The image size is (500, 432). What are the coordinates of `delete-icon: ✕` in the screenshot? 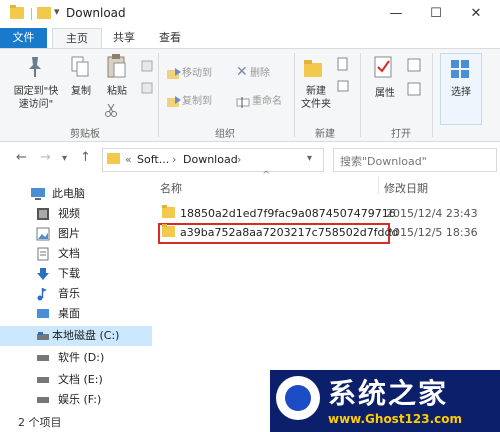 It's located at (242, 72).